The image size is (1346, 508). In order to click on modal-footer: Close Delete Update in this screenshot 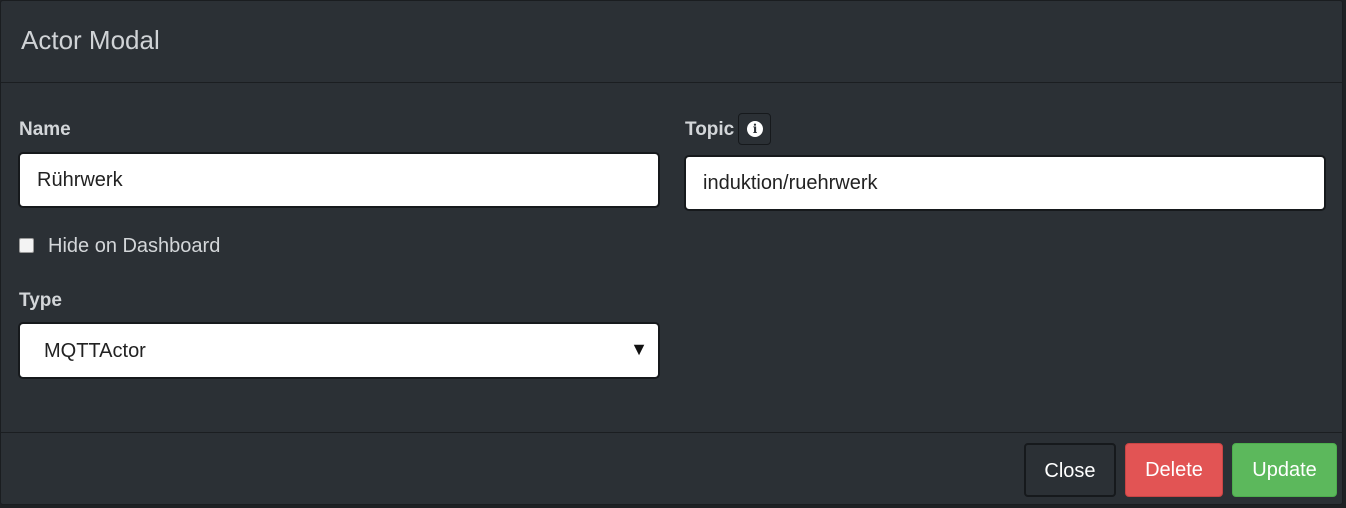, I will do `click(671, 468)`.